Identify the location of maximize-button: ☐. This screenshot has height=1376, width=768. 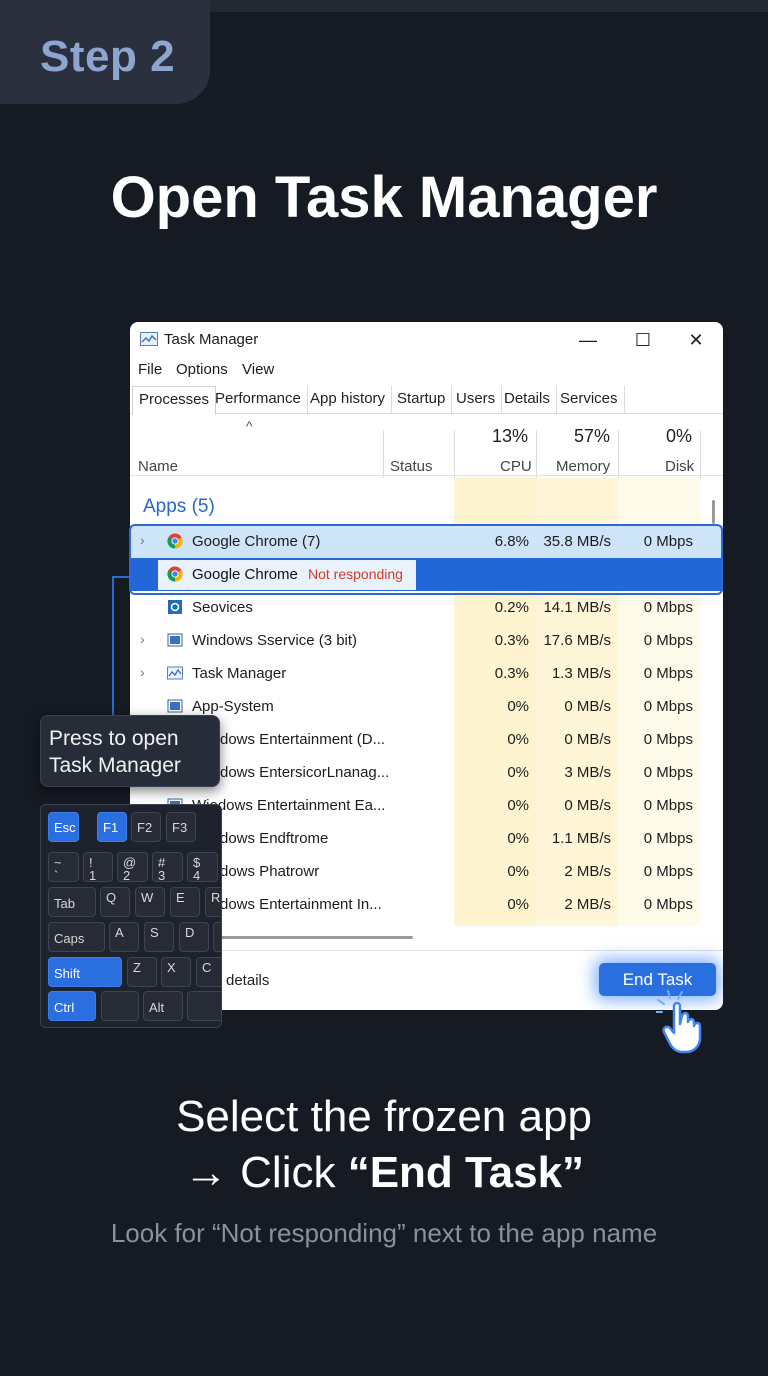
(643, 340).